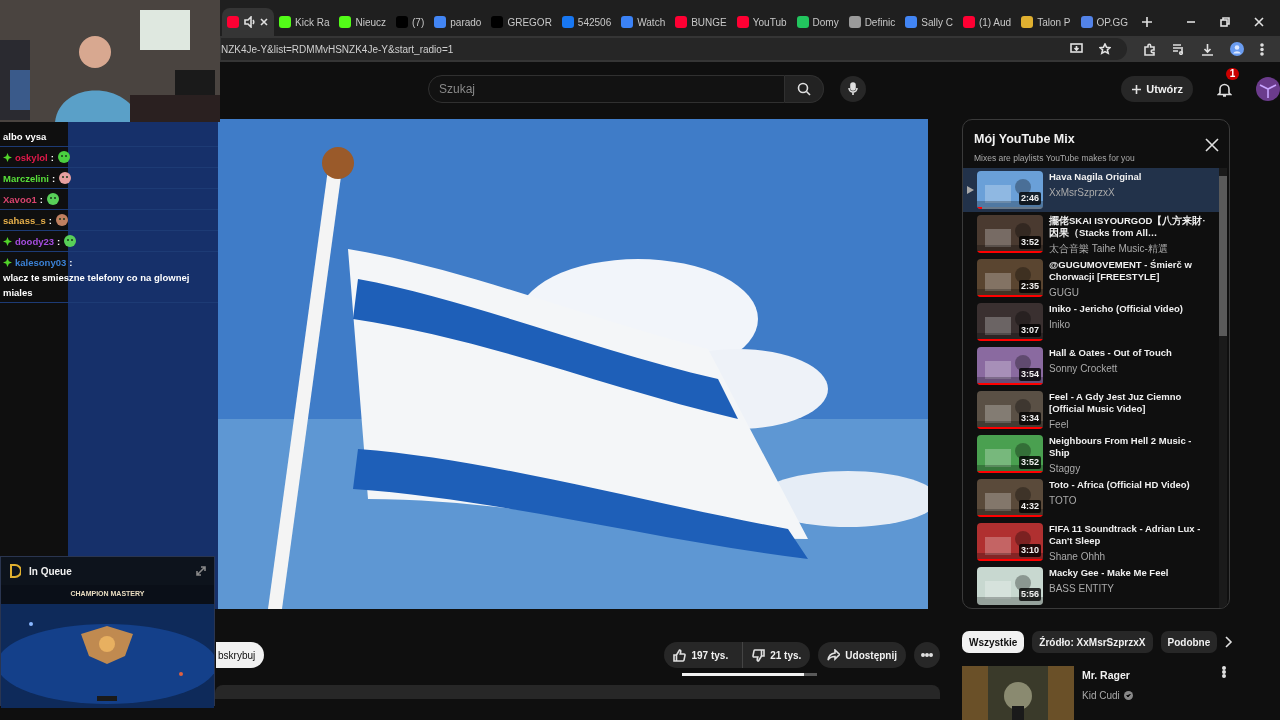  I want to click on playlist-item: 2:35 @GUGUMOVEMENT - Śmierč w Chorwacji [FREESTYLE] GUGU, so click(1091, 278).